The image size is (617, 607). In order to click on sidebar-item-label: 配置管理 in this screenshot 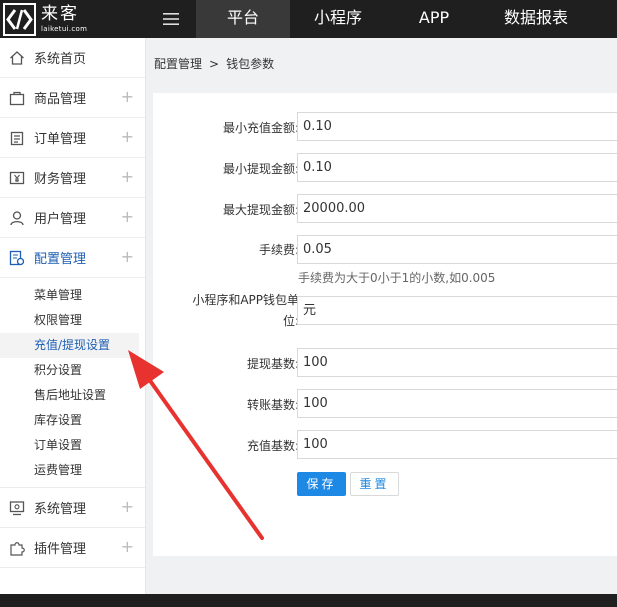, I will do `click(60, 259)`.